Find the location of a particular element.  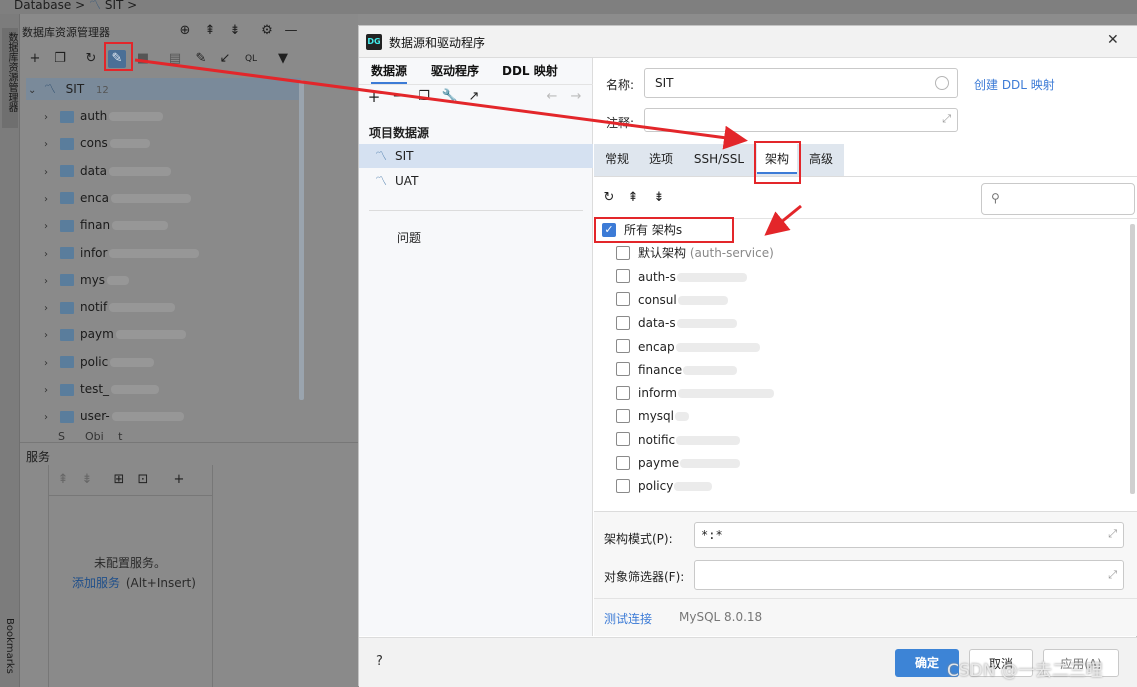

tree-item-schema: › data is located at coordinates (169, 171).